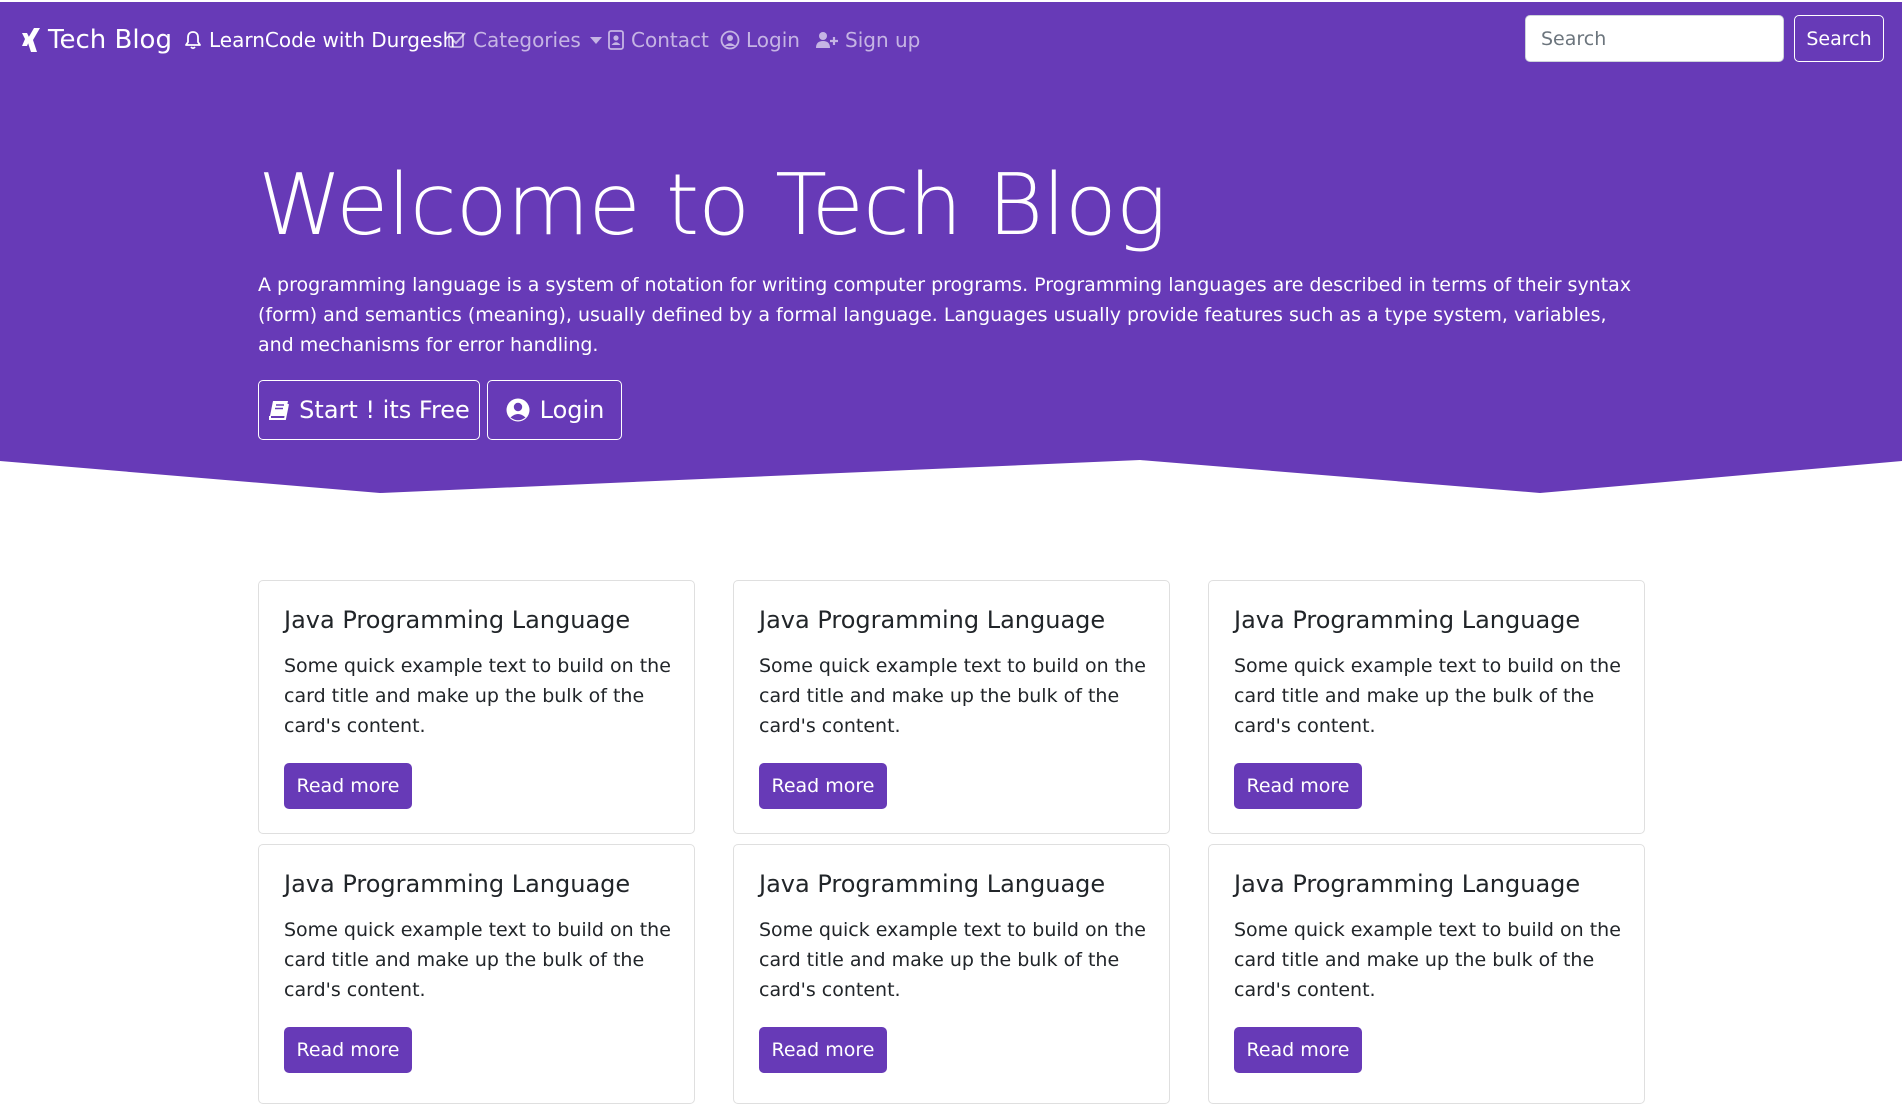  Describe the element at coordinates (712, 205) in the screenshot. I see `hero-title: Welcome to Tech Blog` at that location.